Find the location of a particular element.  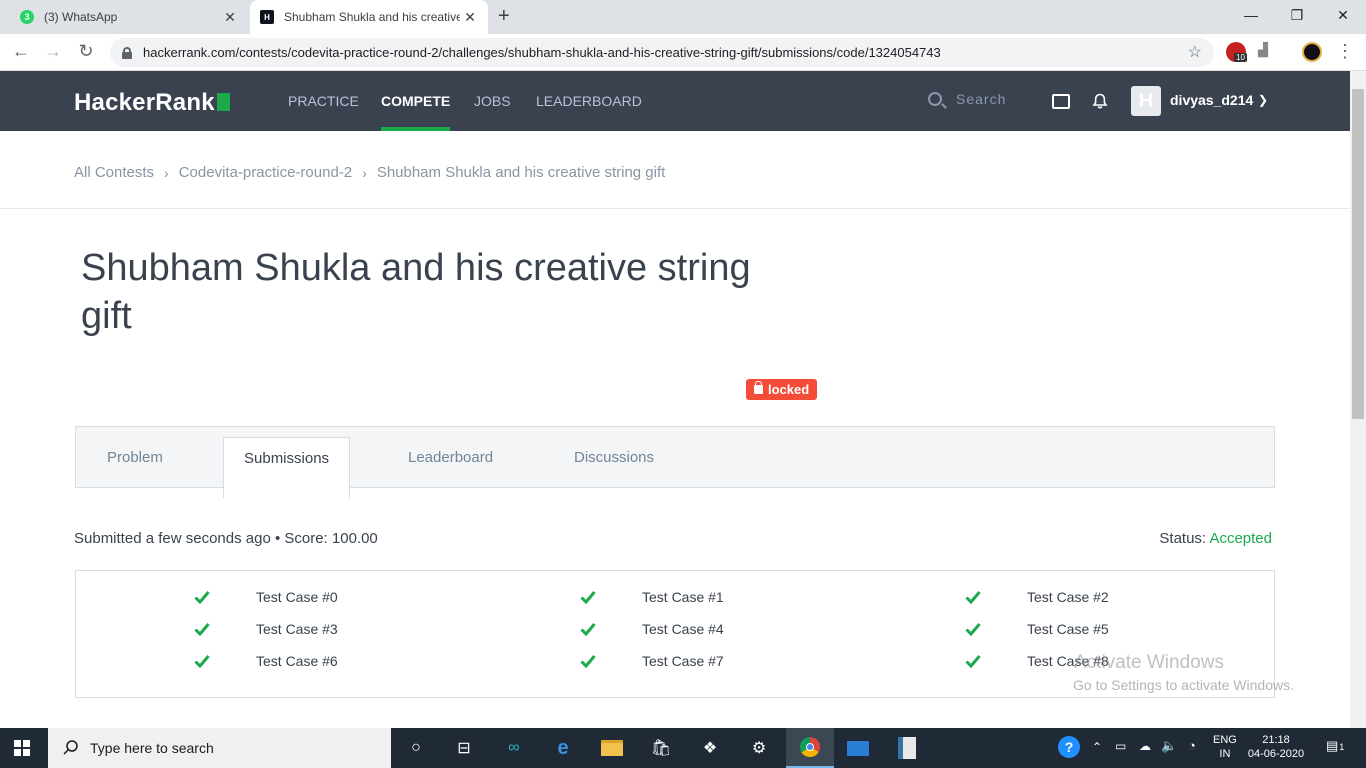

test-case-item: Test Case #3 is located at coordinates (266, 629).